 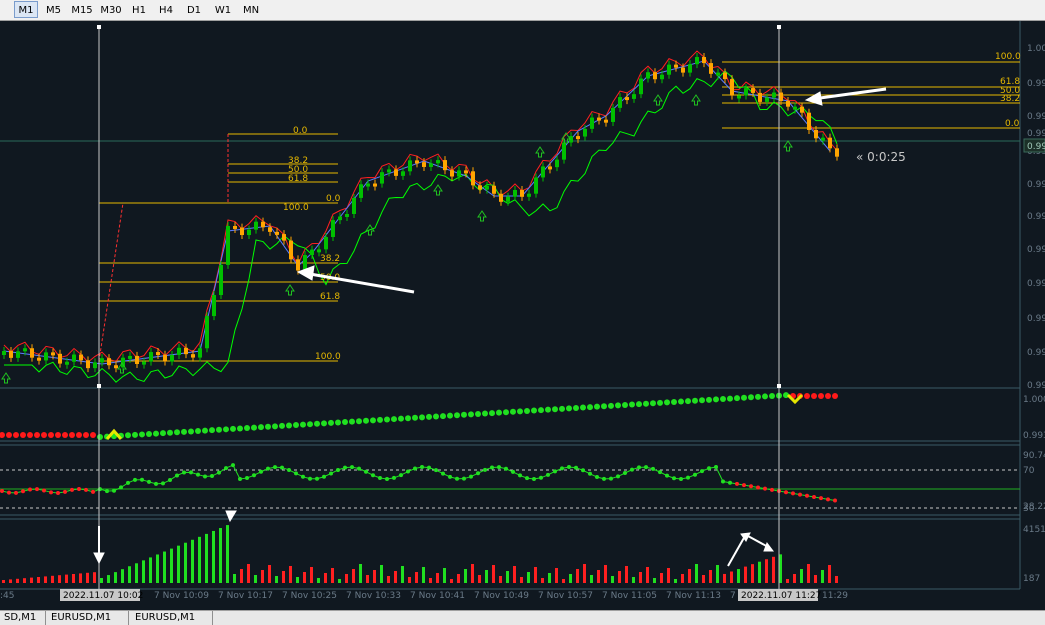 I want to click on fib-label-0: 0.0, so click(x=300, y=131).